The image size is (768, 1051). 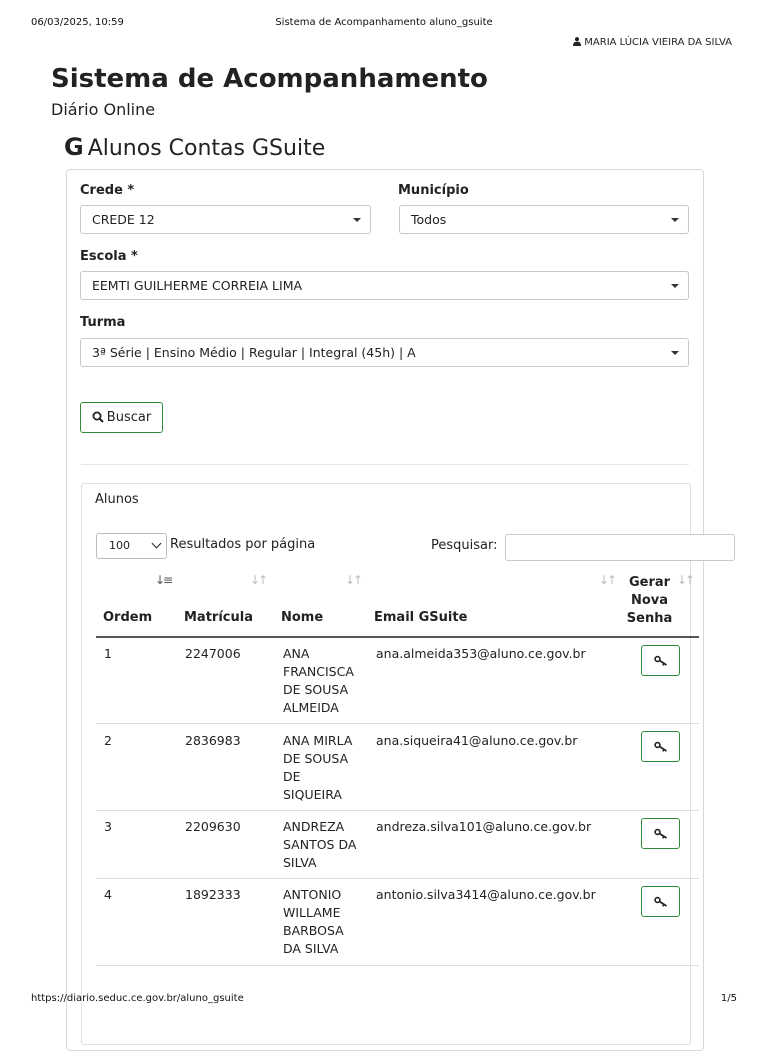 What do you see at coordinates (206, 148) in the screenshot?
I see `page-heading-text: Alunos Contas GSuite` at bounding box center [206, 148].